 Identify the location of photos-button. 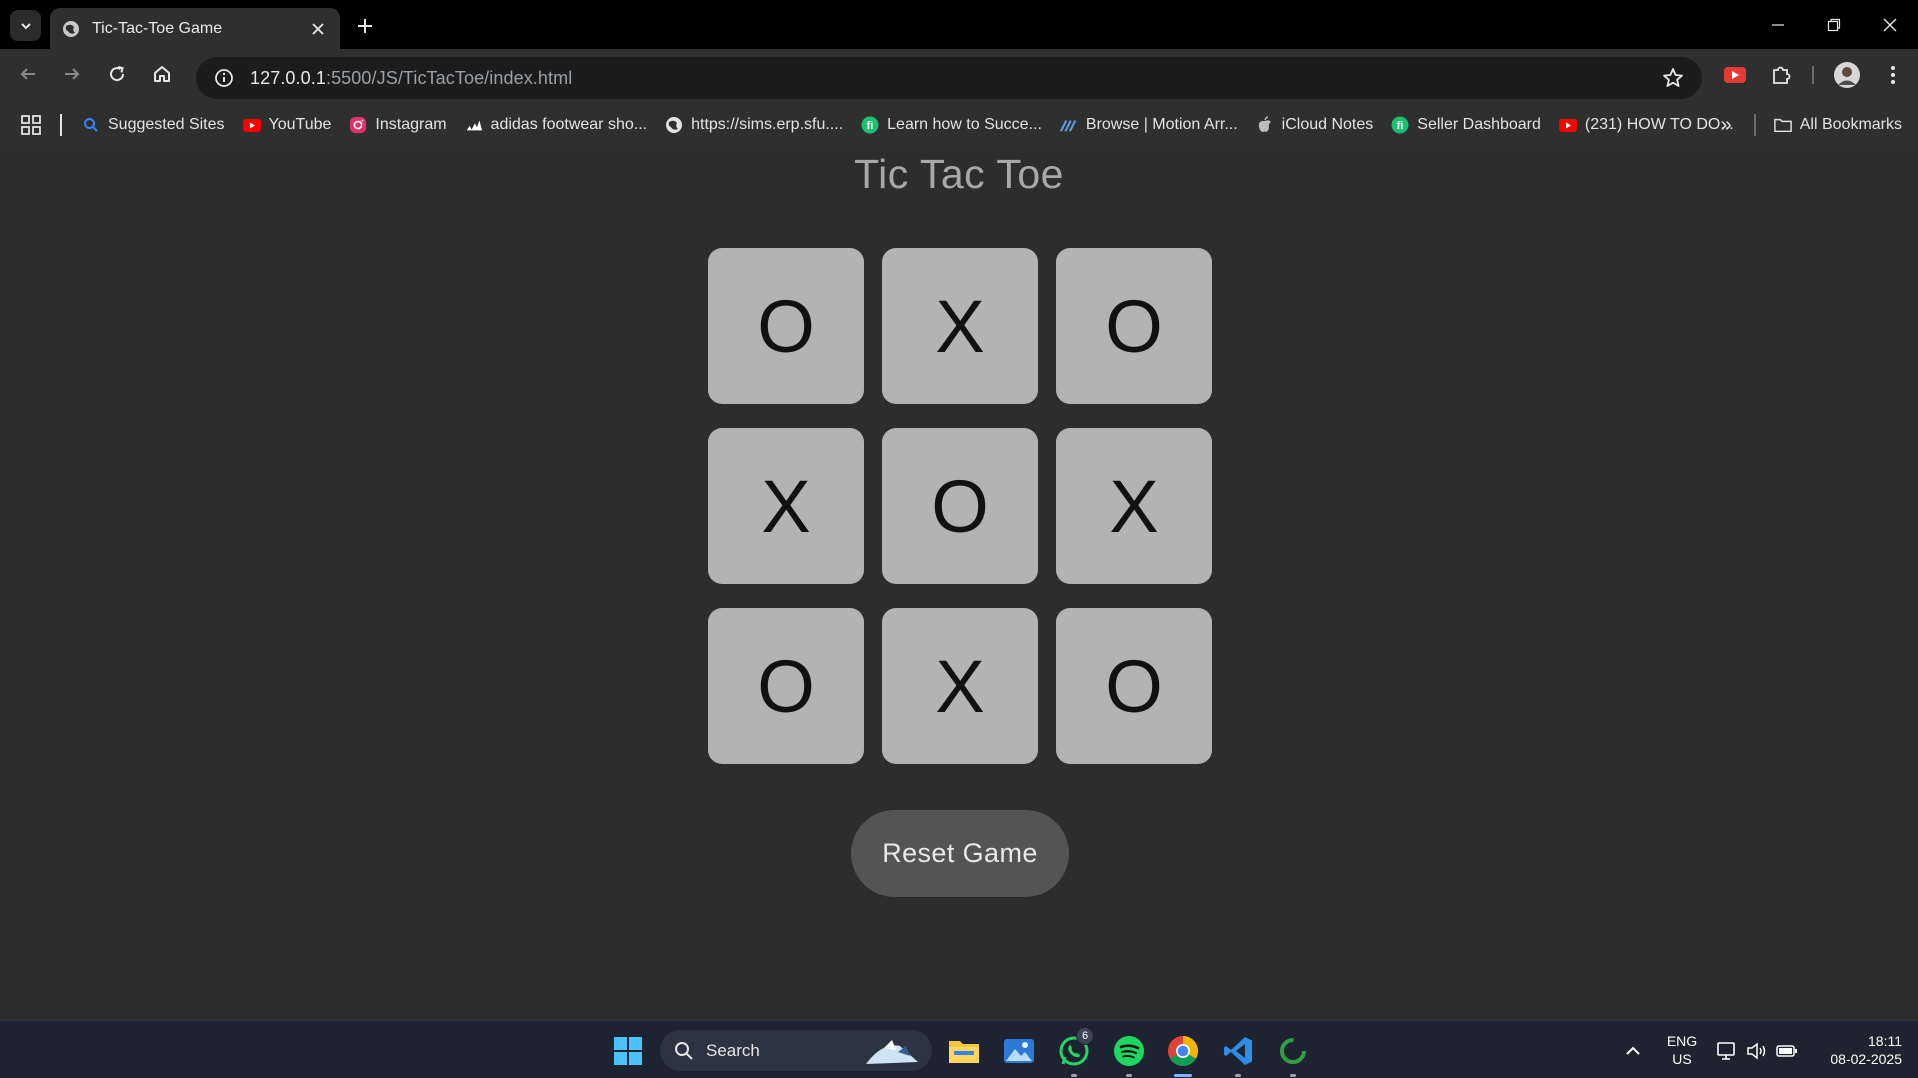
(1019, 1051).